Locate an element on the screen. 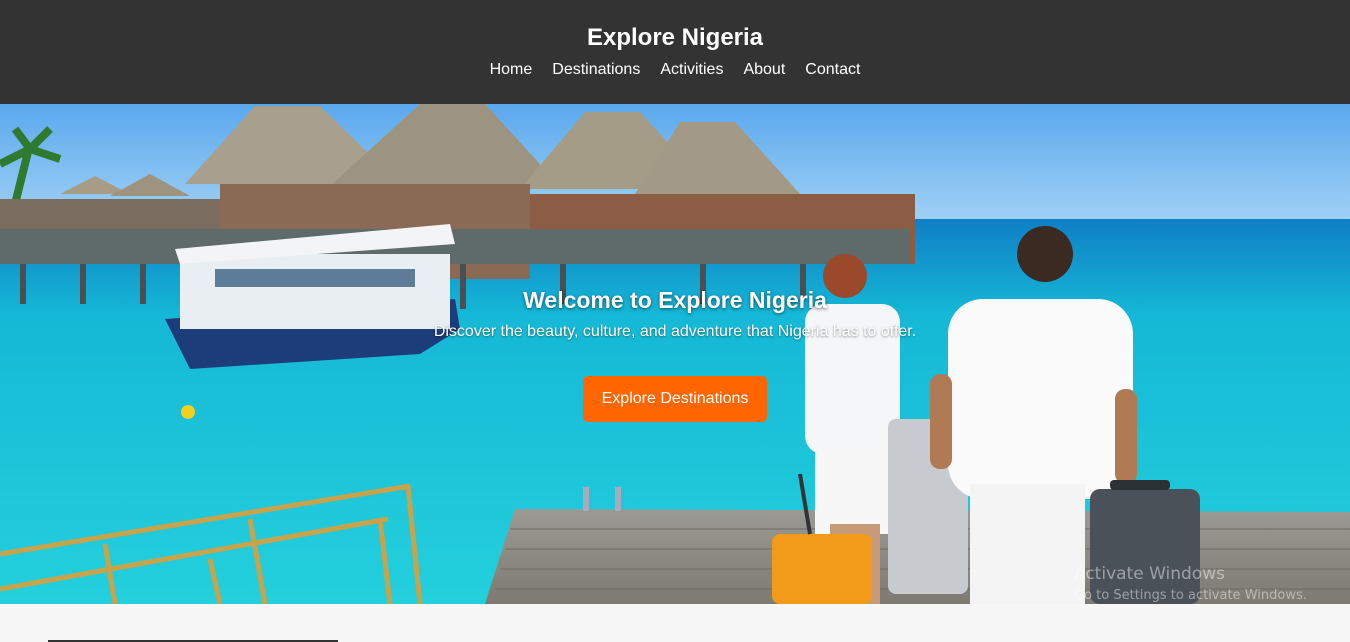 This screenshot has width=1350, height=642. explore-destinations-button: Explore Destinations is located at coordinates (675, 399).